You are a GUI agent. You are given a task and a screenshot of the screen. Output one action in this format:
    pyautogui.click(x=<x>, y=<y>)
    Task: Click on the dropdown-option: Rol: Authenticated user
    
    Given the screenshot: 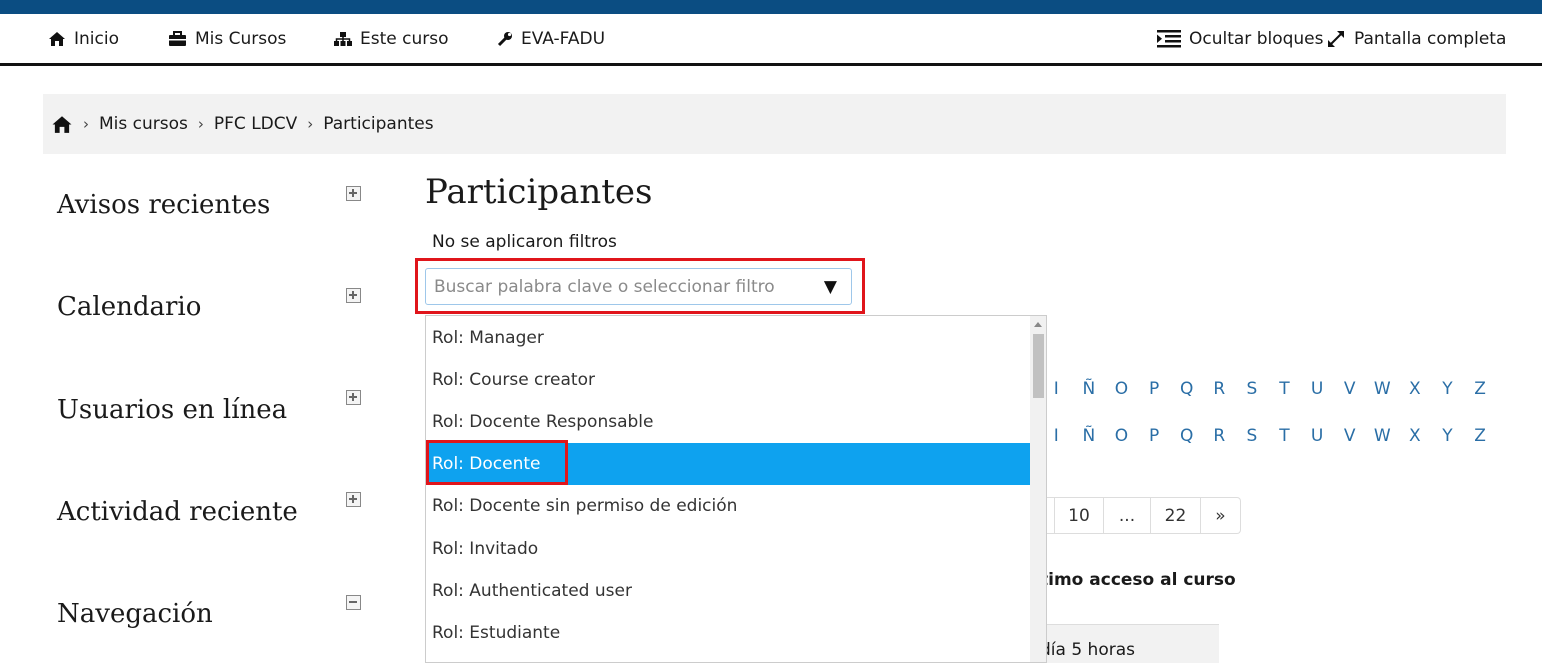 What is the action you would take?
    pyautogui.click(x=728, y=591)
    